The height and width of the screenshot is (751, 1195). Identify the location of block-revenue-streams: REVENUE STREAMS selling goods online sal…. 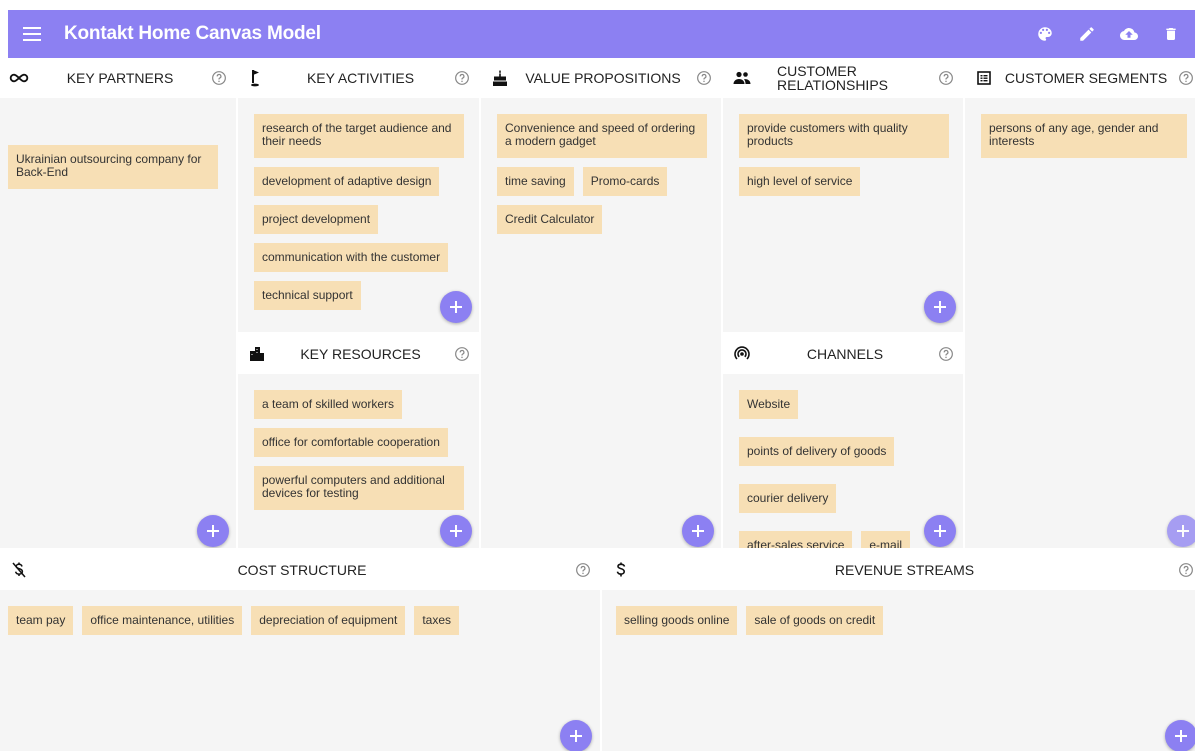
(898, 650).